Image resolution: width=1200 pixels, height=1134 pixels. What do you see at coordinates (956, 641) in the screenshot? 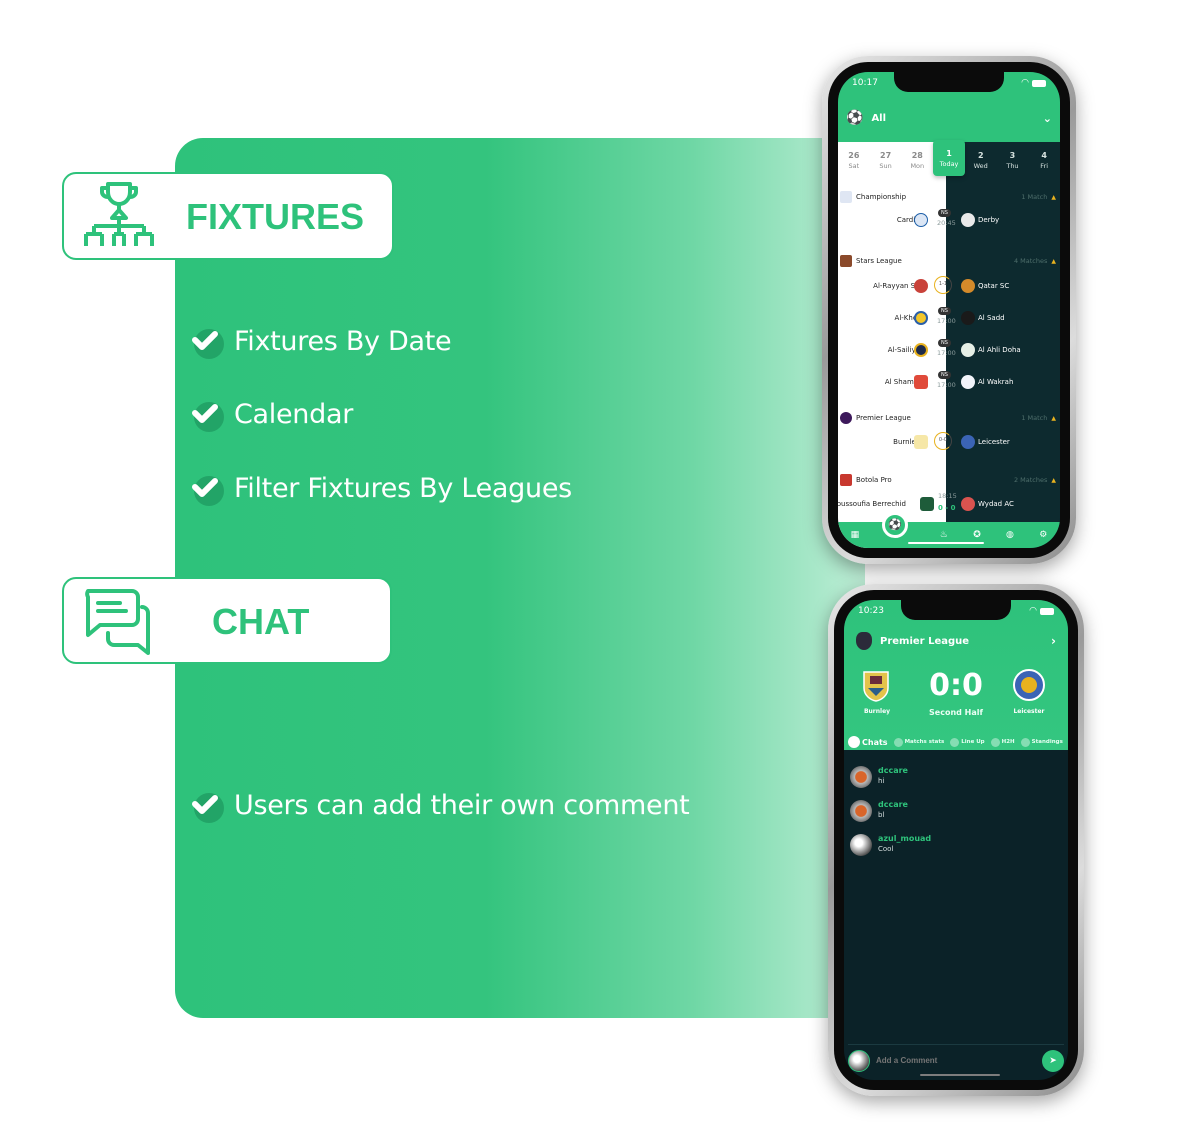
I see `league-link: Premier League ›` at bounding box center [956, 641].